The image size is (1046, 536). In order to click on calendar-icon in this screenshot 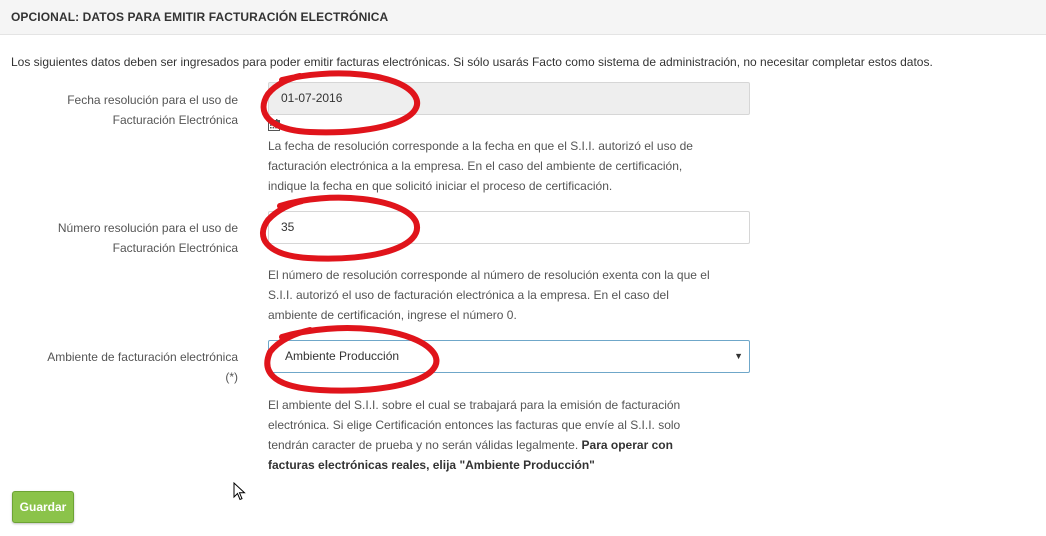, I will do `click(274, 125)`.